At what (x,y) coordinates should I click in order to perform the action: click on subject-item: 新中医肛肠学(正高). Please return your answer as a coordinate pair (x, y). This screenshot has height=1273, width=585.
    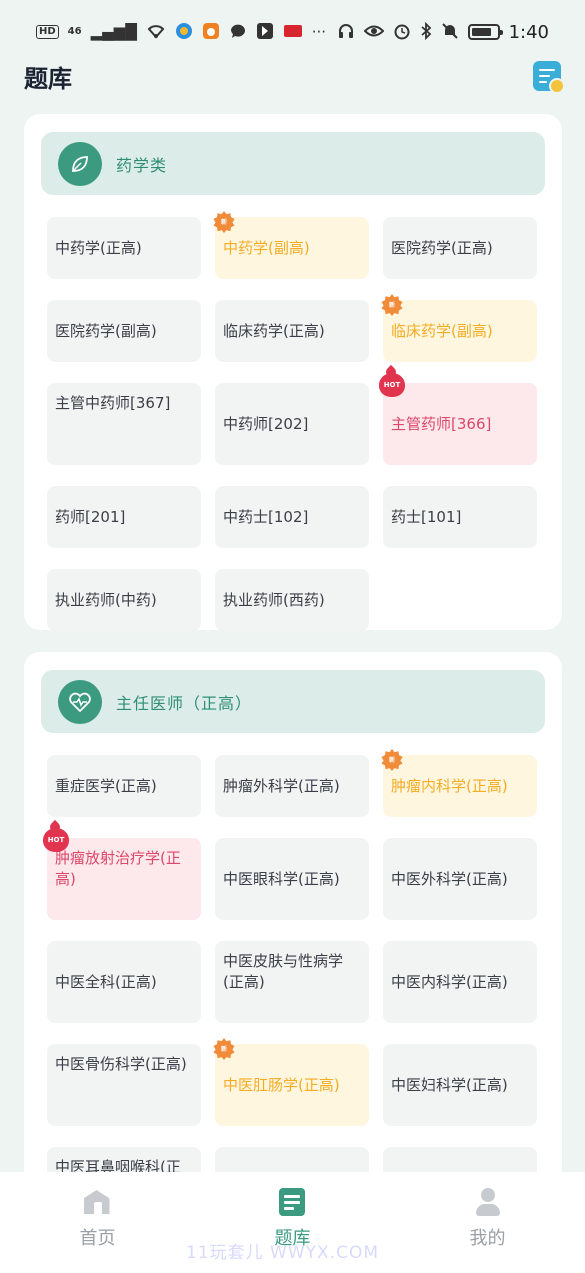
    Looking at the image, I should click on (291, 1082).